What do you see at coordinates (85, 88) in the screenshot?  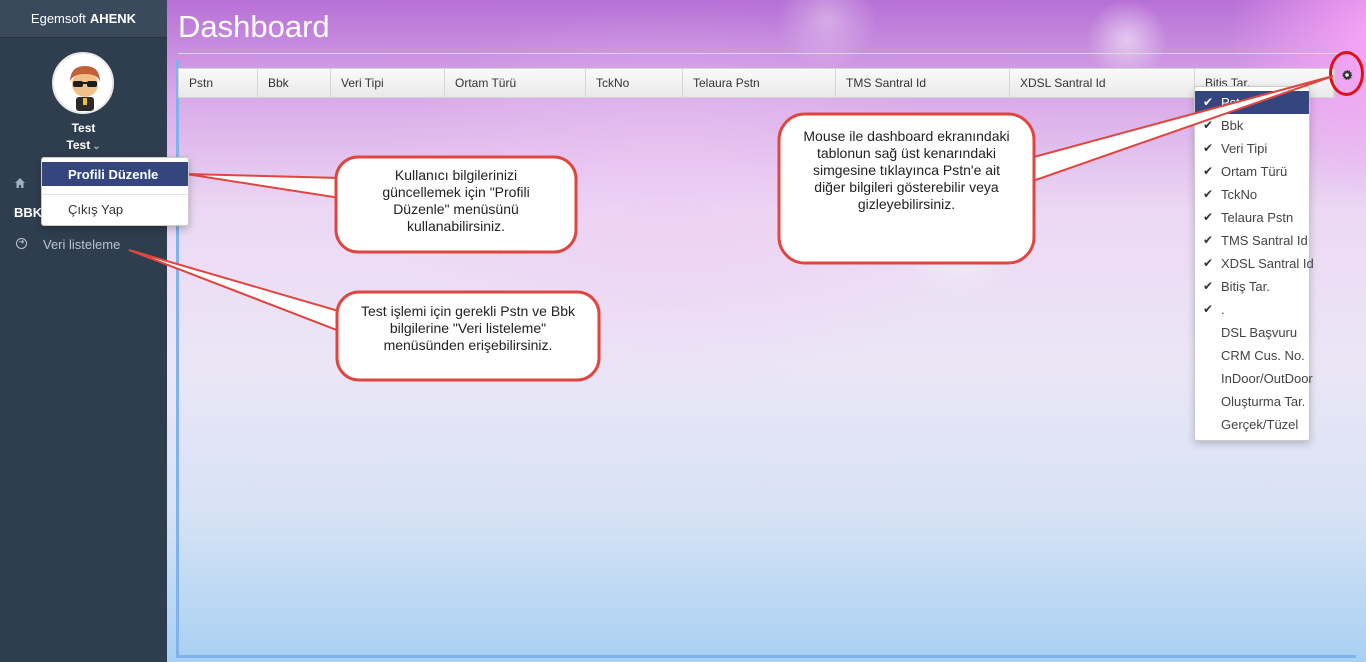 I see `avatar-icon` at bounding box center [85, 88].